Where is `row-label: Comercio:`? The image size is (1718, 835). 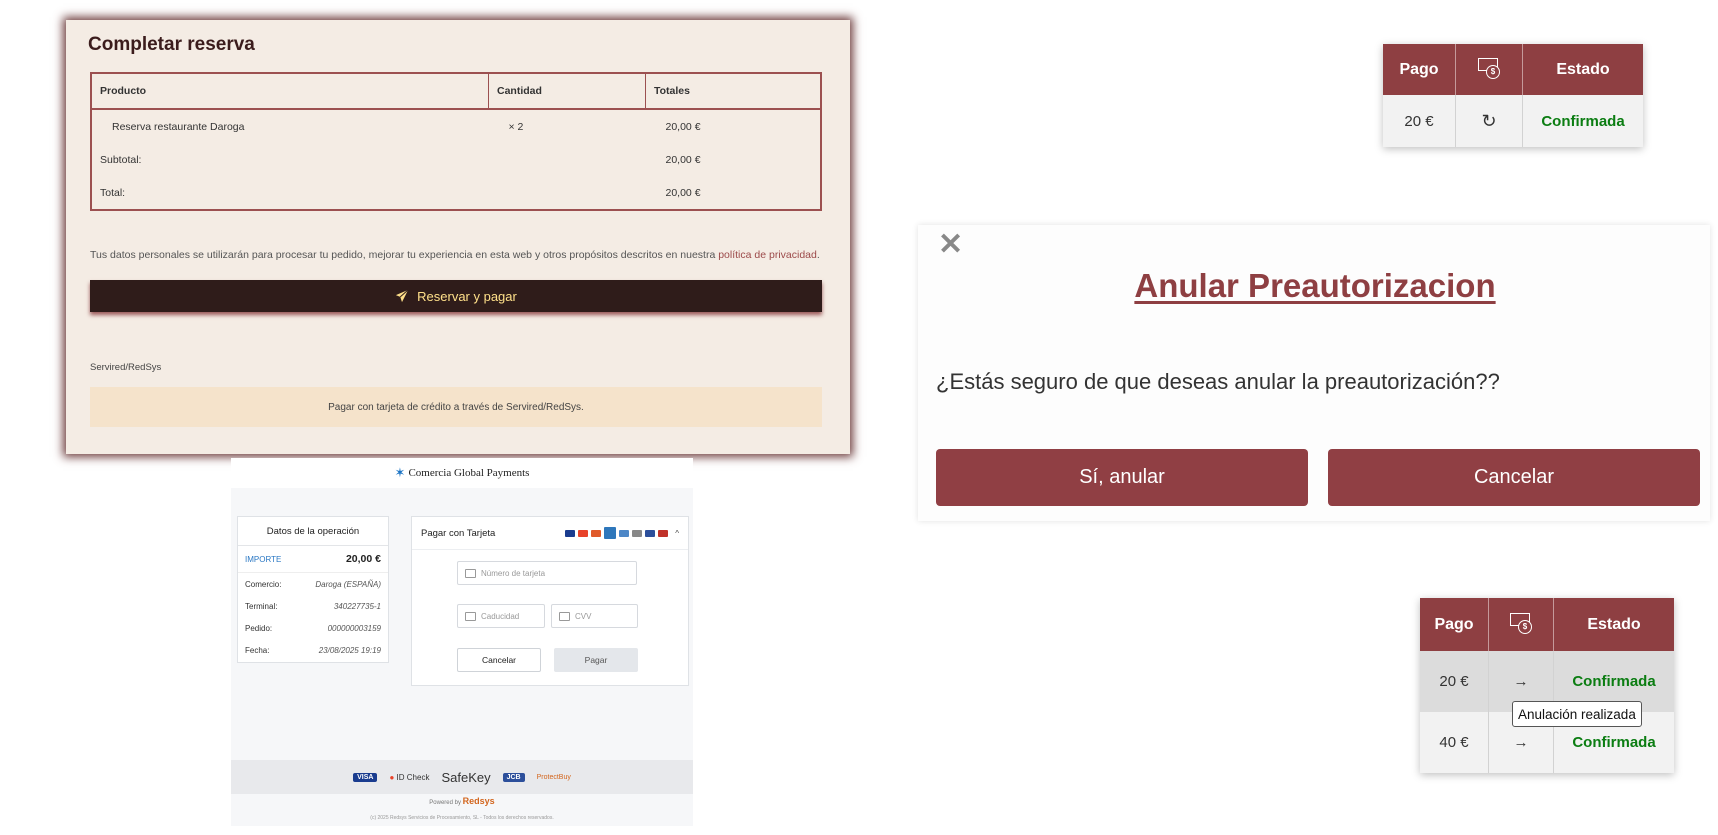
row-label: Comercio: is located at coordinates (263, 584).